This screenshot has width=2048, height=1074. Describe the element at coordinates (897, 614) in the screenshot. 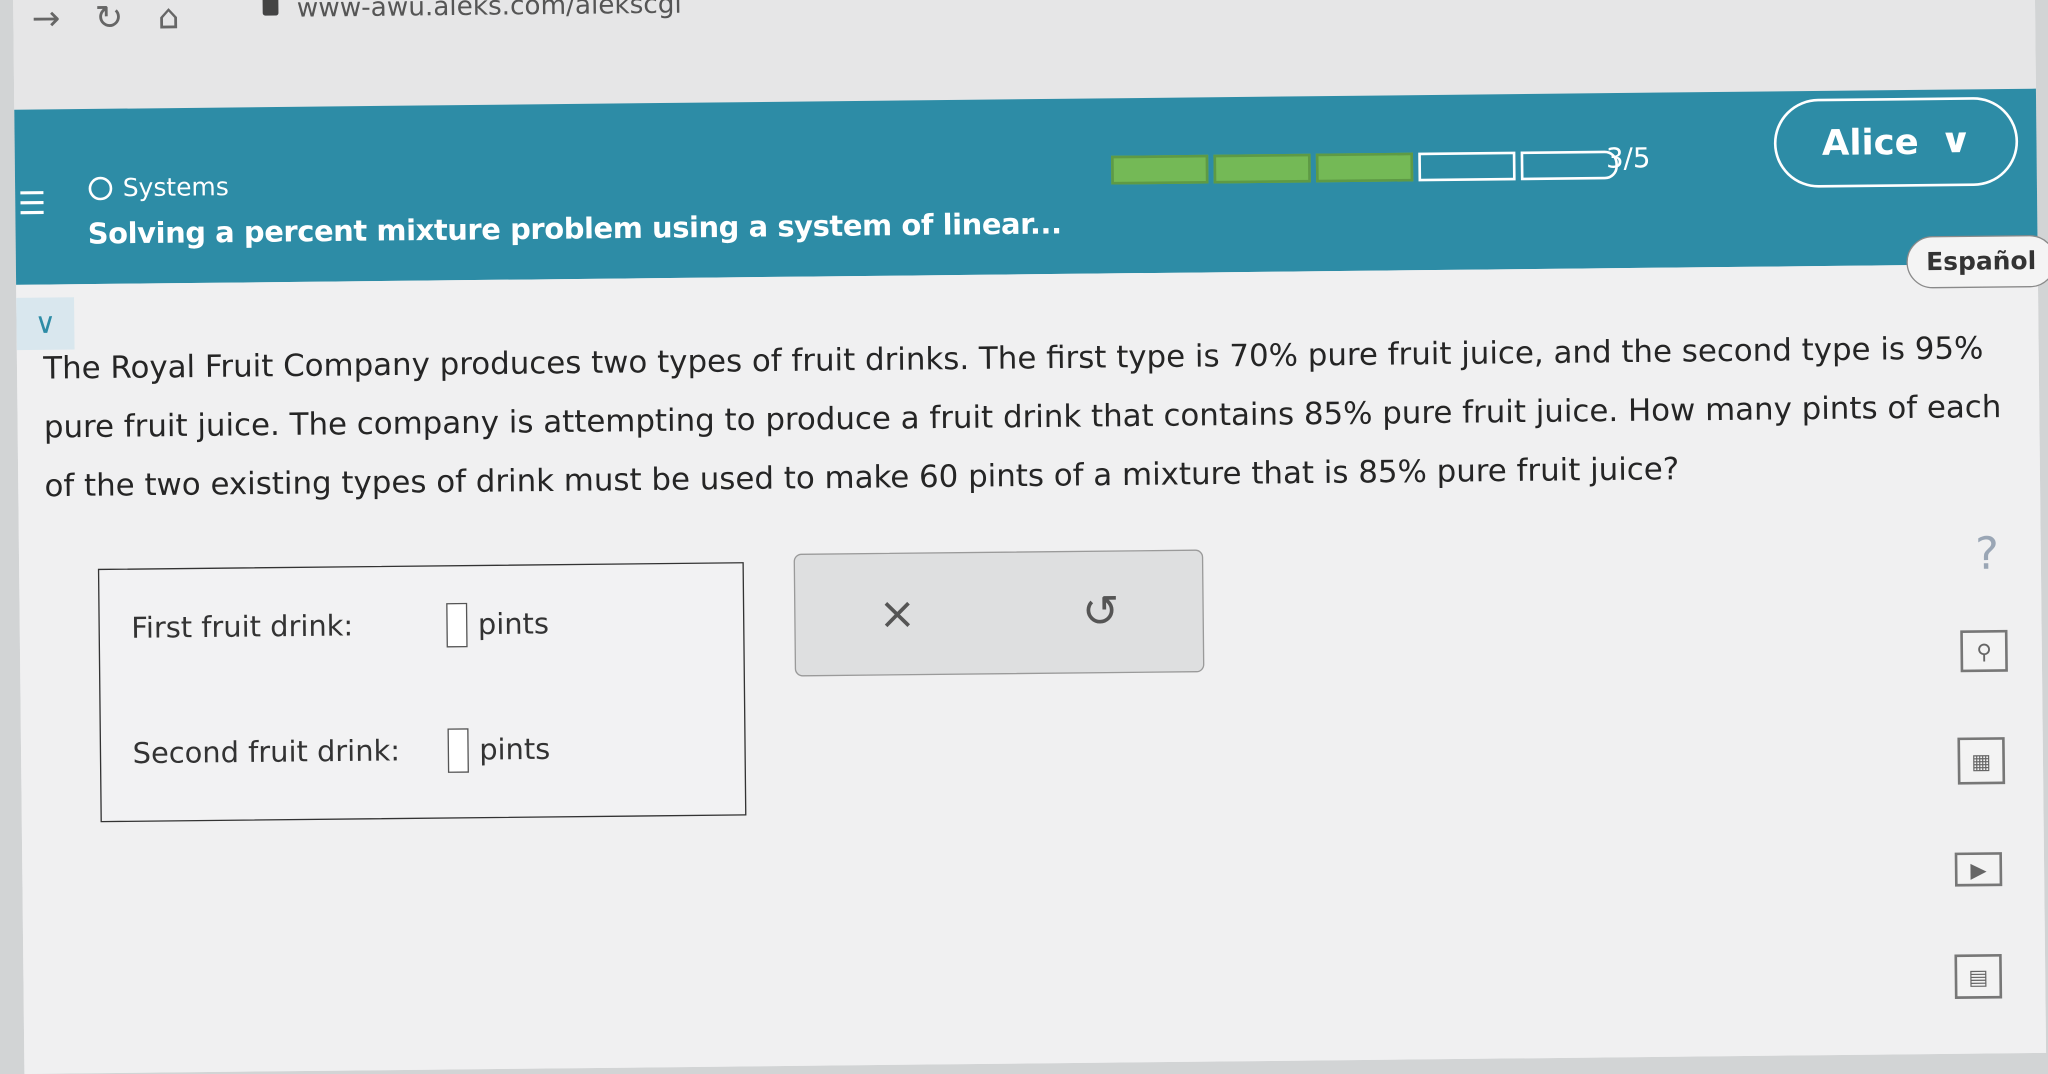

I see `clear-button: ×` at that location.